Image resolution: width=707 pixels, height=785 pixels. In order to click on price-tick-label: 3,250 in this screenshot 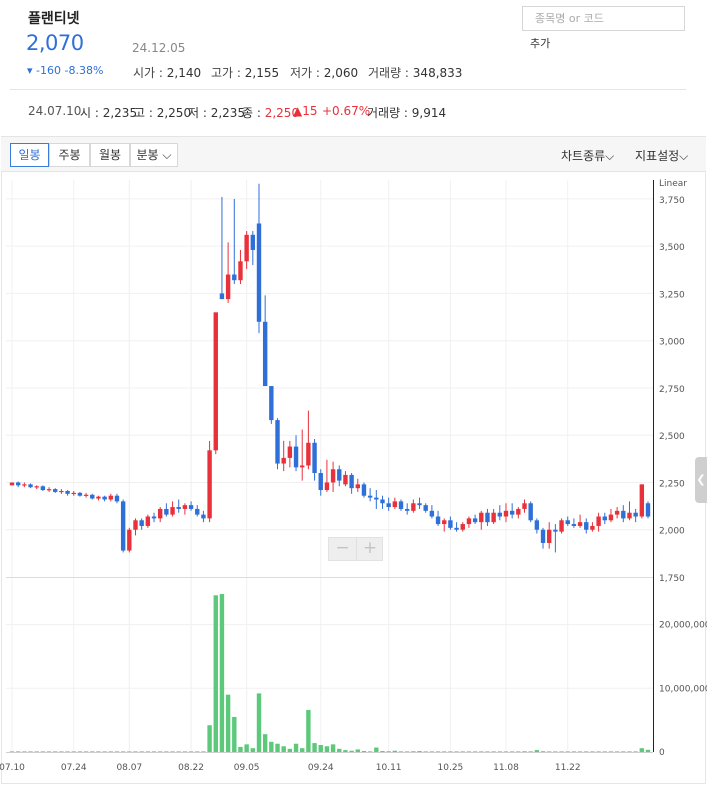, I will do `click(672, 295)`.